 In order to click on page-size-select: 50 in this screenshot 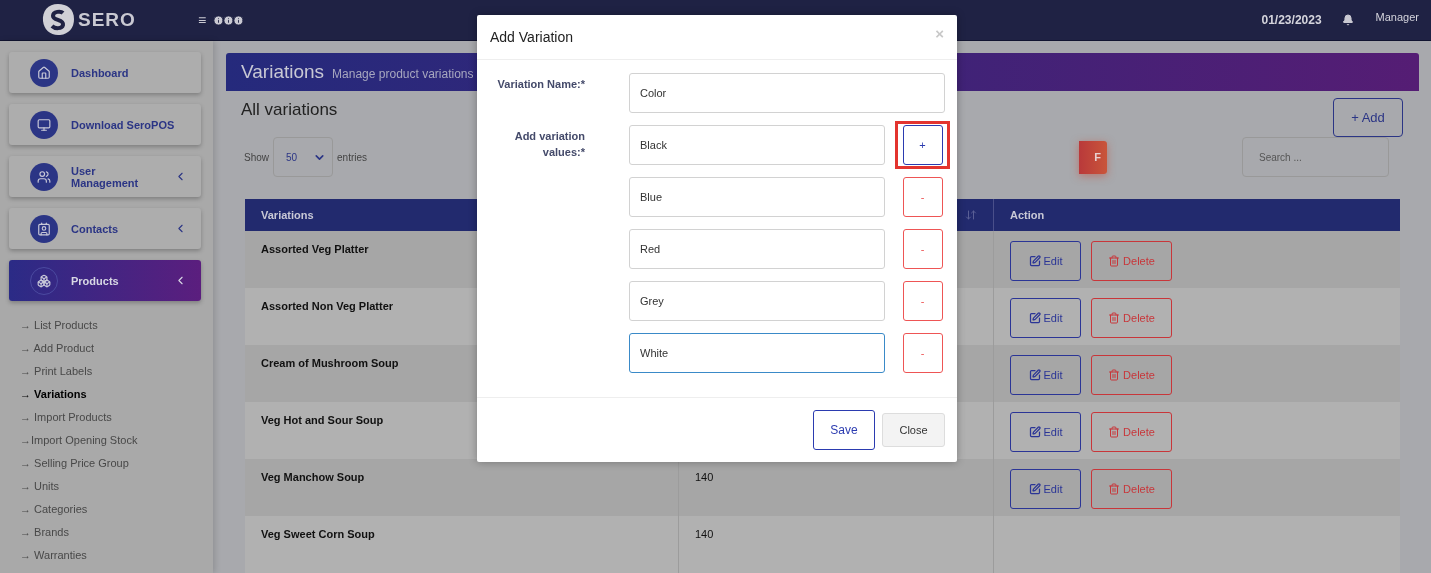, I will do `click(303, 157)`.